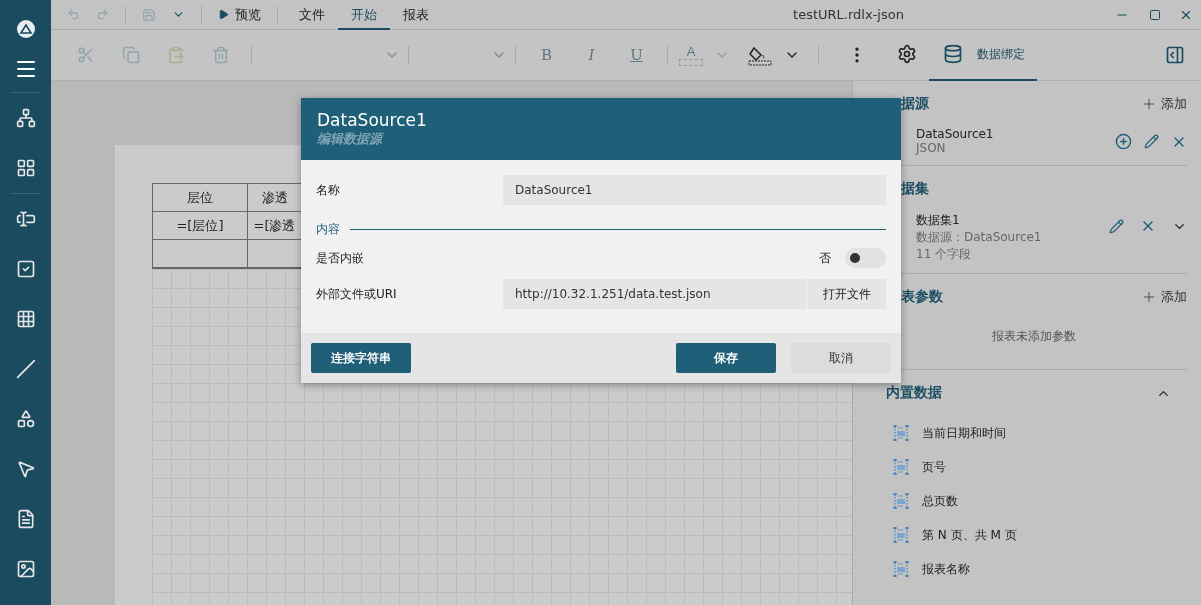 Image resolution: width=1201 pixels, height=605 pixels. Describe the element at coordinates (200, 226) in the screenshot. I see `table-cell: =[层位]` at that location.